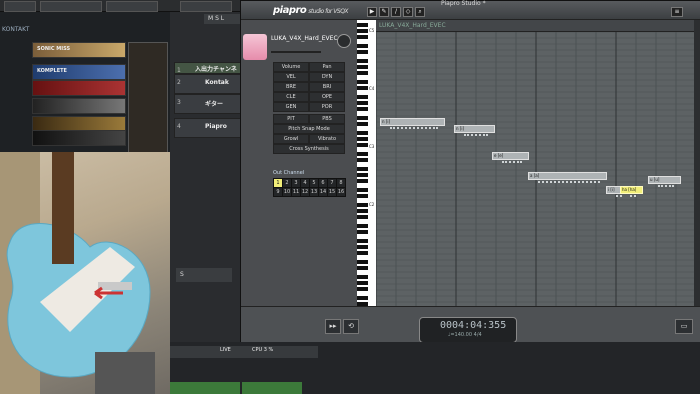  What do you see at coordinates (289, 173) in the screenshot?
I see `out-channel-label: Out Channel` at bounding box center [289, 173].